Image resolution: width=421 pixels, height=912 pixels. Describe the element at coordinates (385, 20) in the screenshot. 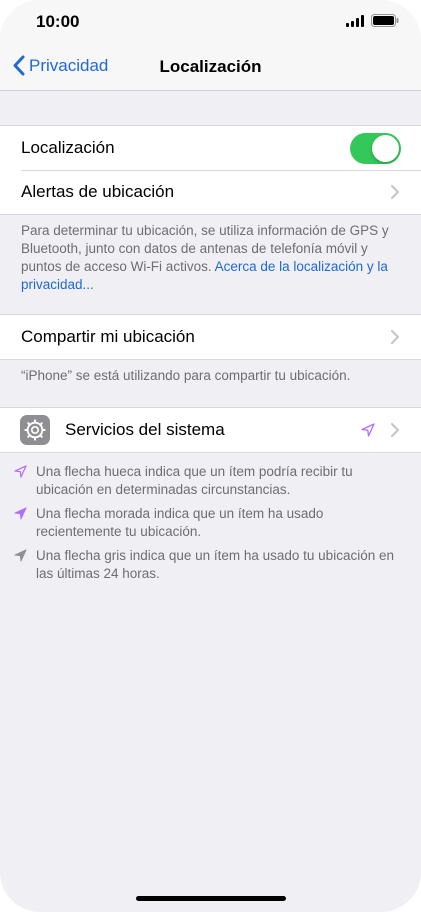

I see `battery-icon` at that location.